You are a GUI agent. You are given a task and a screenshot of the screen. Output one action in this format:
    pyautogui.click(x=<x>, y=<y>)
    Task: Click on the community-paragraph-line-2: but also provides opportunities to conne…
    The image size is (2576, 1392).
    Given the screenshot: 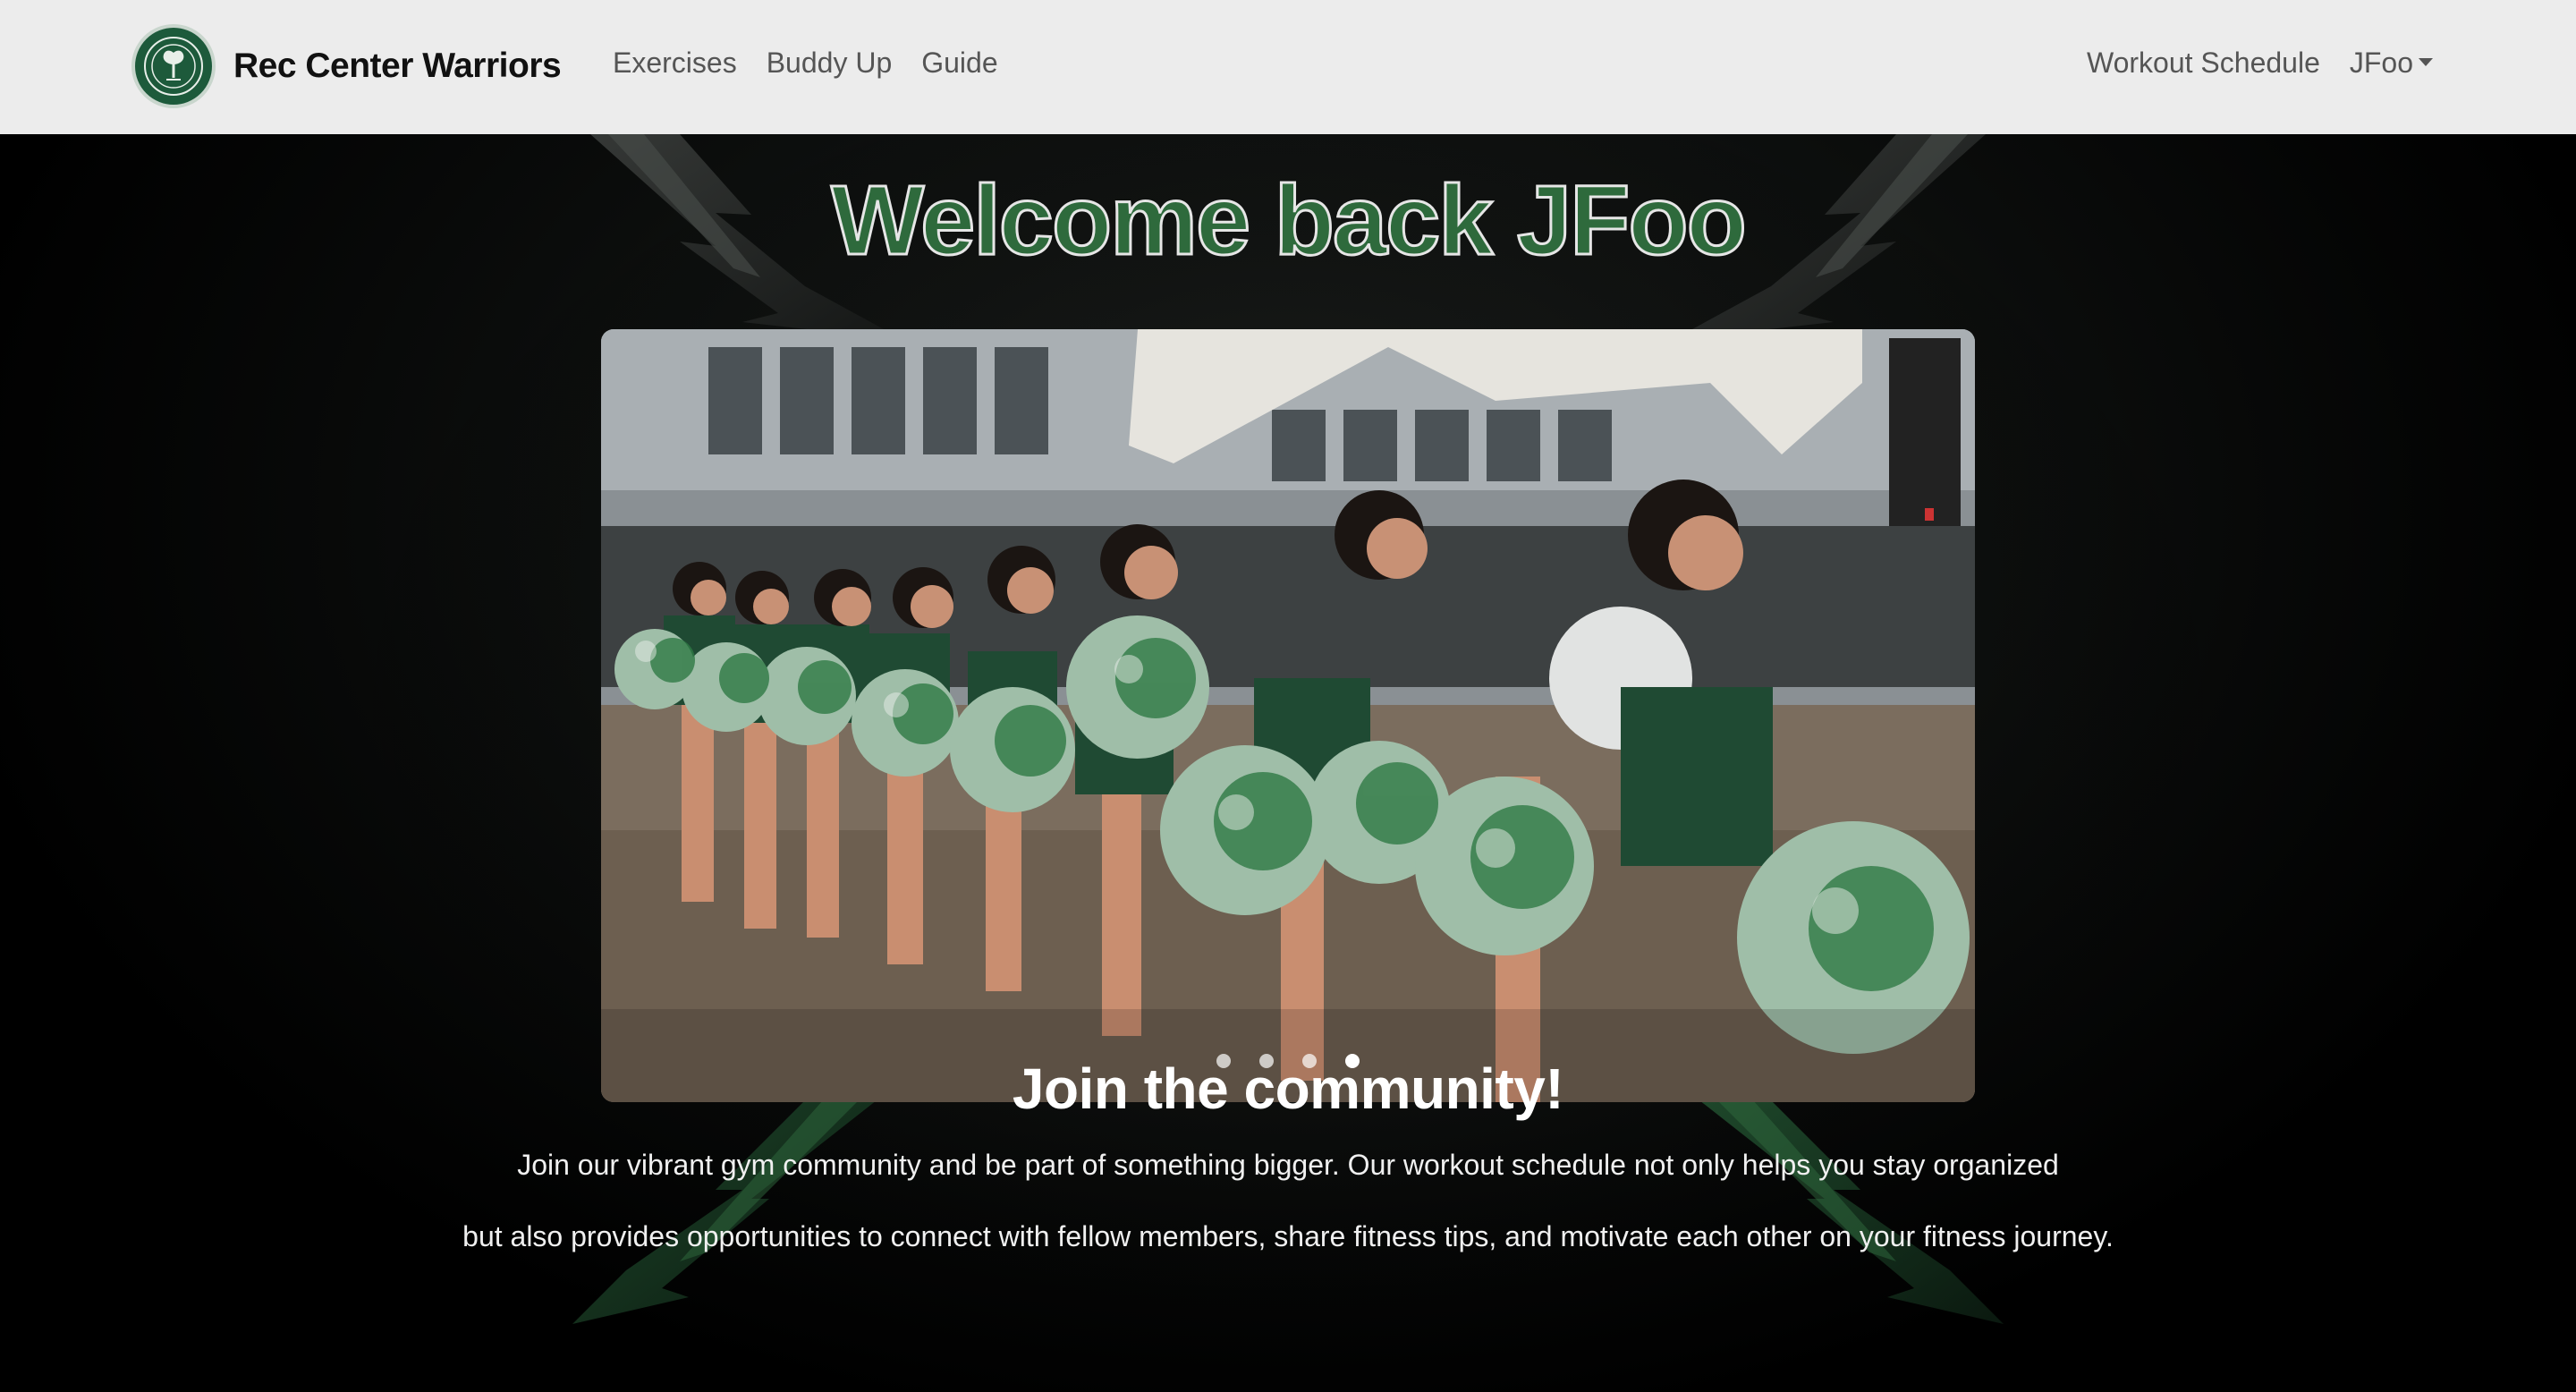 What is the action you would take?
    pyautogui.click(x=1288, y=1236)
    